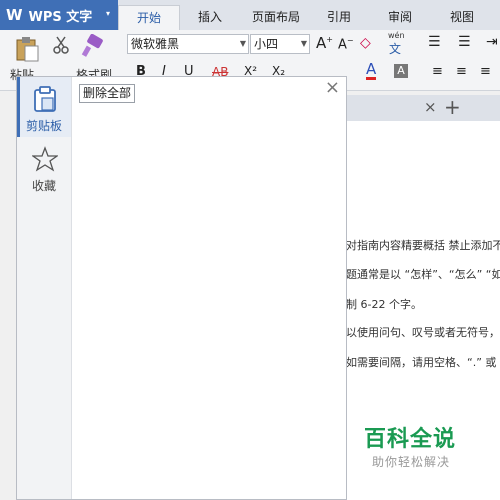 Image resolution: width=500 pixels, height=500 pixels. I want to click on sidebar-item-favorites: 收藏, so click(44, 170).